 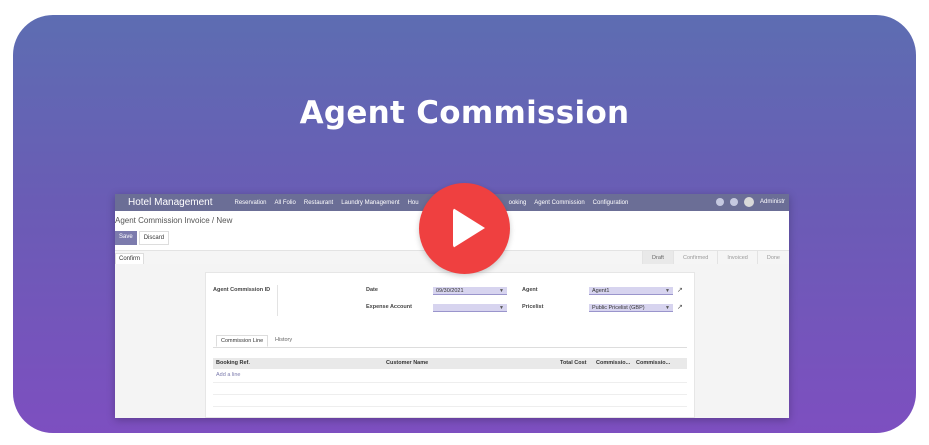 I want to click on stage-draft: Draft, so click(x=657, y=258).